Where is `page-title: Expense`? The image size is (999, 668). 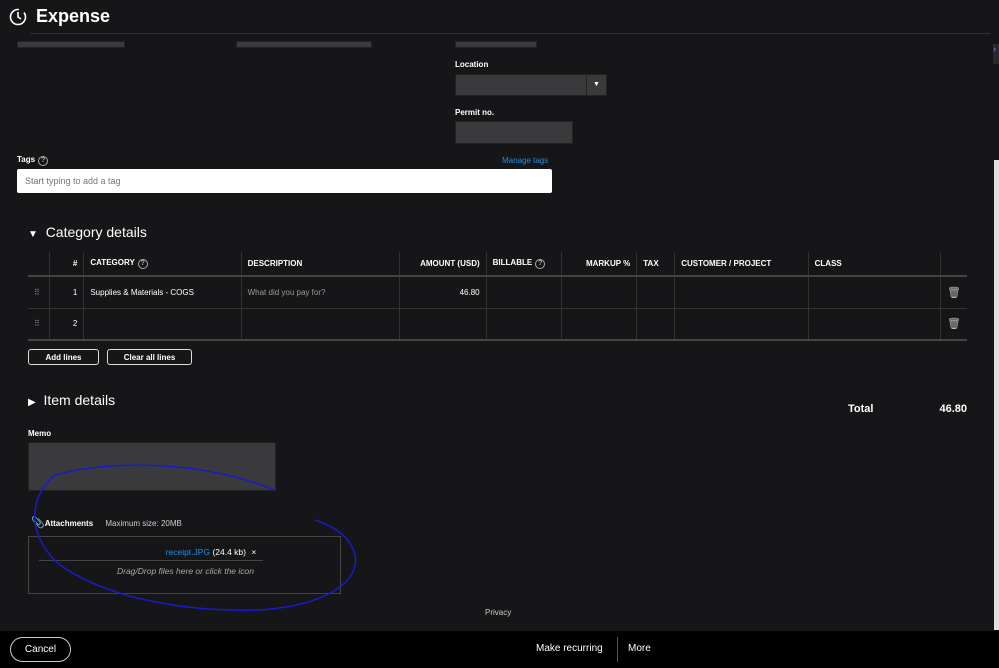 page-title: Expense is located at coordinates (73, 16).